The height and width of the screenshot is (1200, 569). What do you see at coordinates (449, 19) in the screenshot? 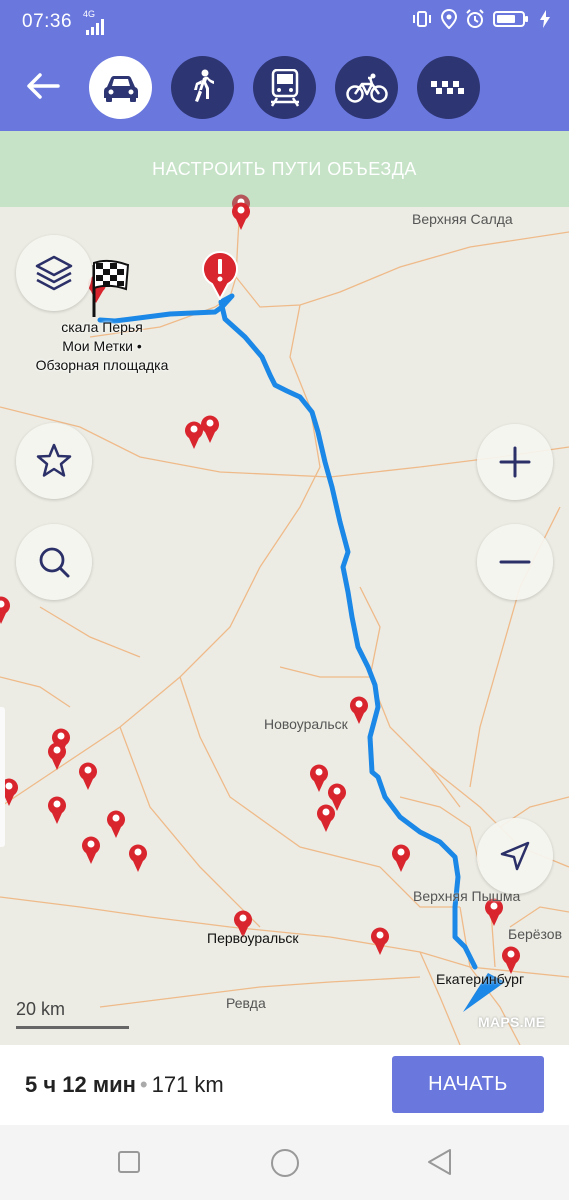
I see `location-icon` at bounding box center [449, 19].